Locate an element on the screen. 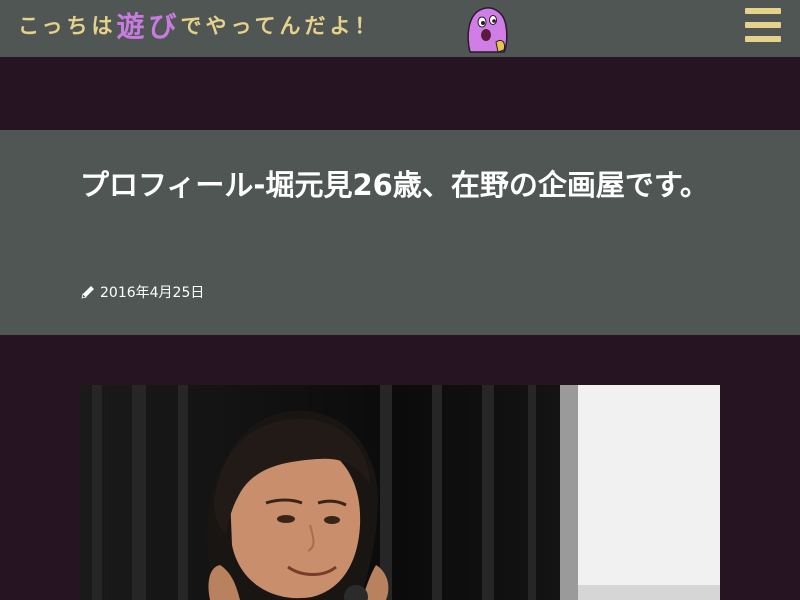 This screenshot has width=800, height=600. site-logo: こっちは 遊び でやってんだよ！ is located at coordinates (199, 25).